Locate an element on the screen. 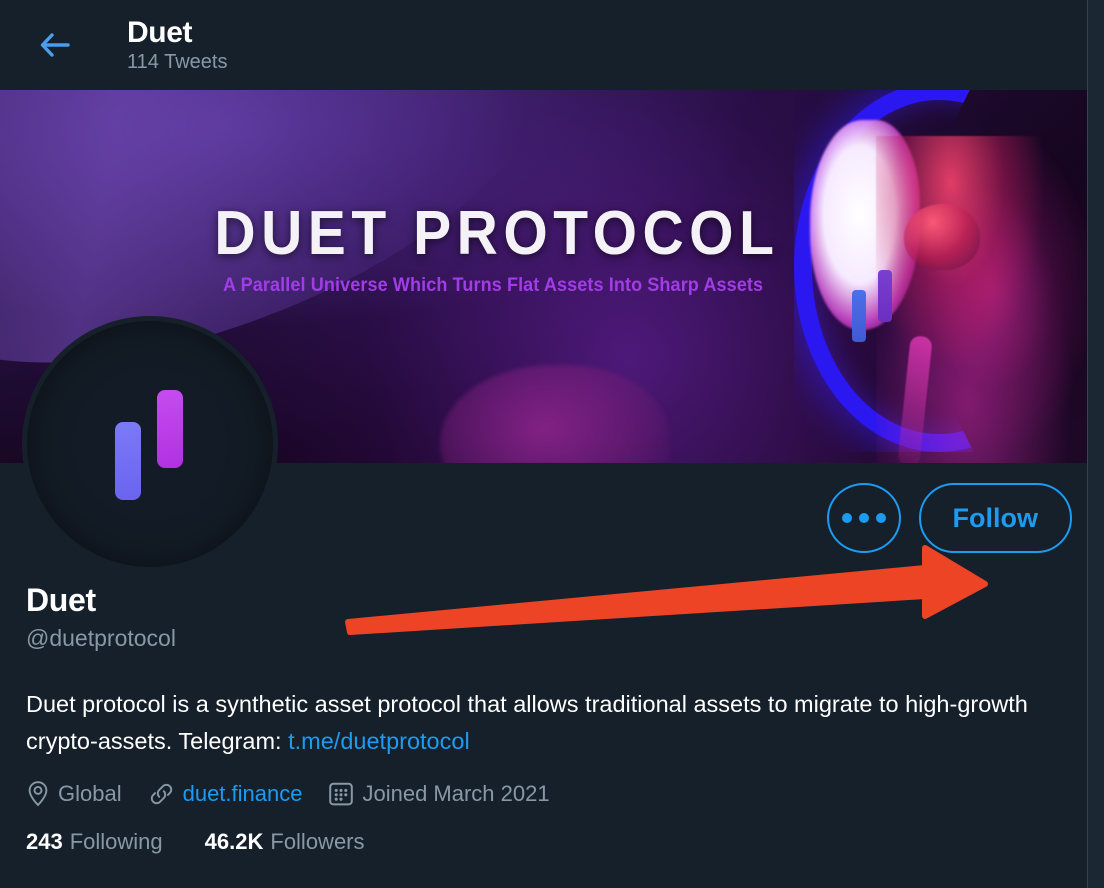 The image size is (1104, 888). followers-label: Followers is located at coordinates (317, 841).